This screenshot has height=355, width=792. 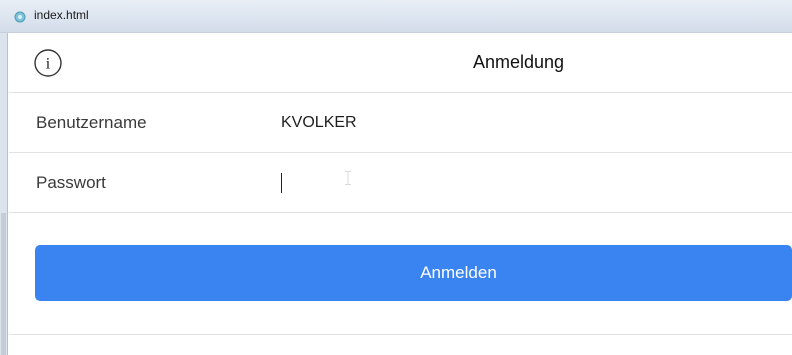 I want to click on page-icon, so click(x=20, y=16).